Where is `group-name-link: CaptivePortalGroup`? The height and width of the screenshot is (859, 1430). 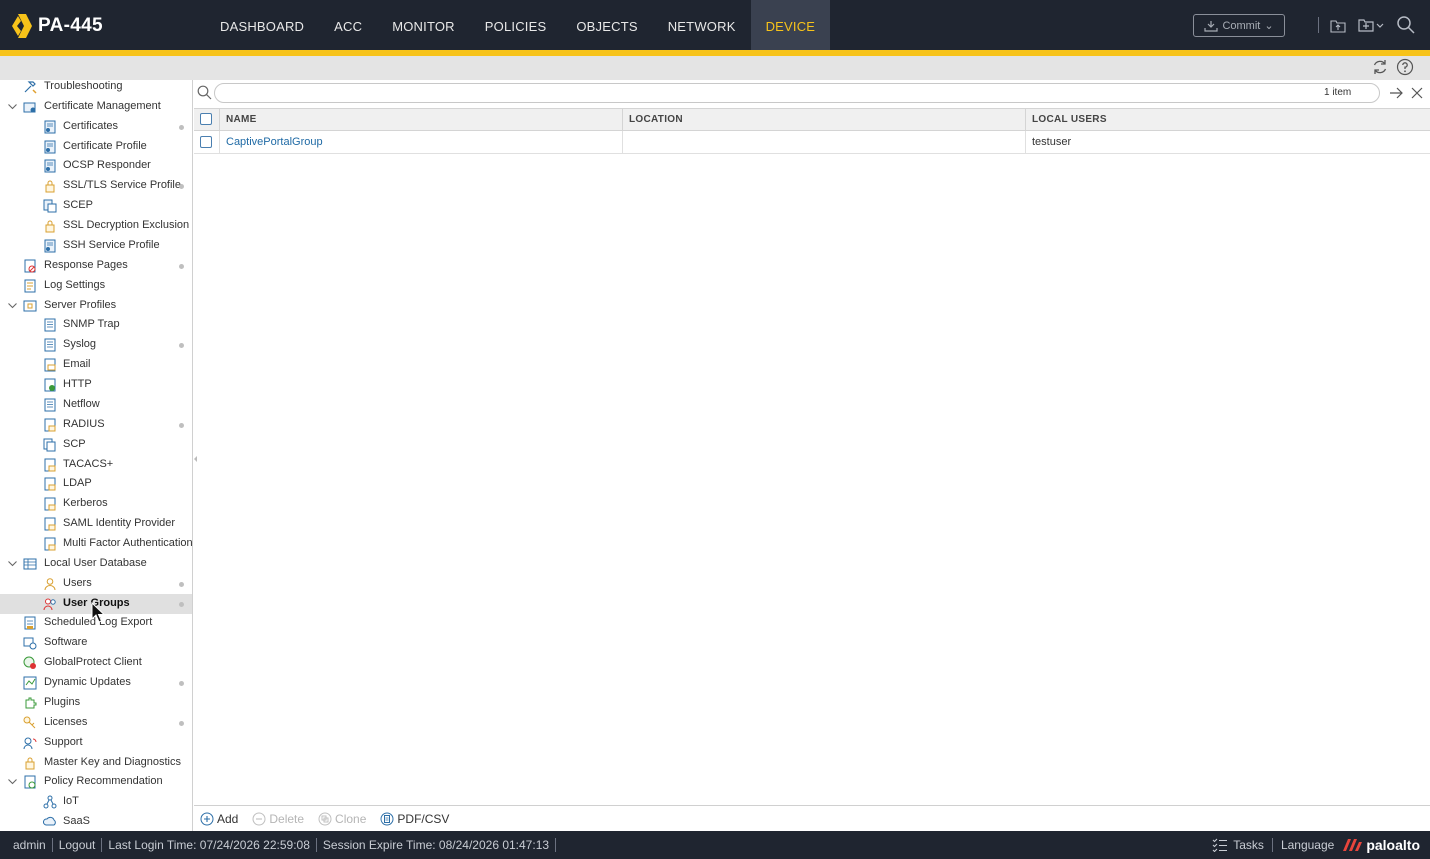
group-name-link: CaptivePortalGroup is located at coordinates (420, 142).